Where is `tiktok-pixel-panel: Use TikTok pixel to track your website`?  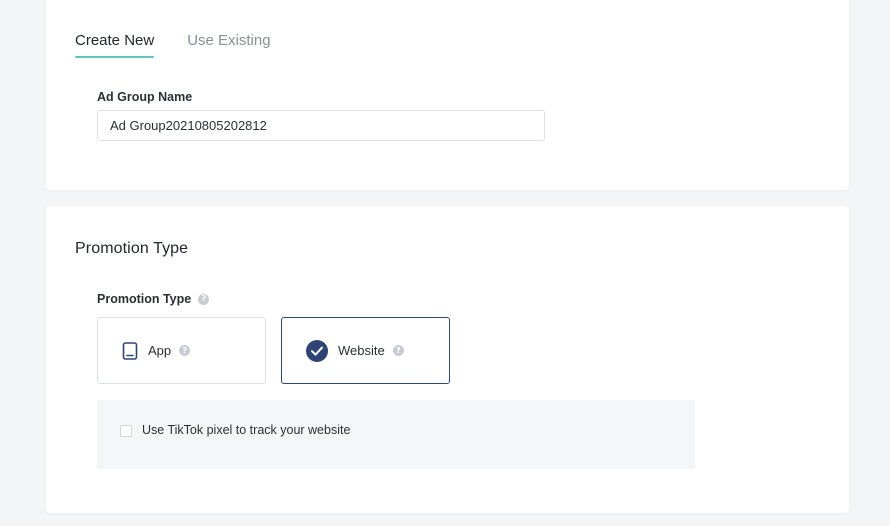
tiktok-pixel-panel: Use TikTok pixel to track your website is located at coordinates (396, 434).